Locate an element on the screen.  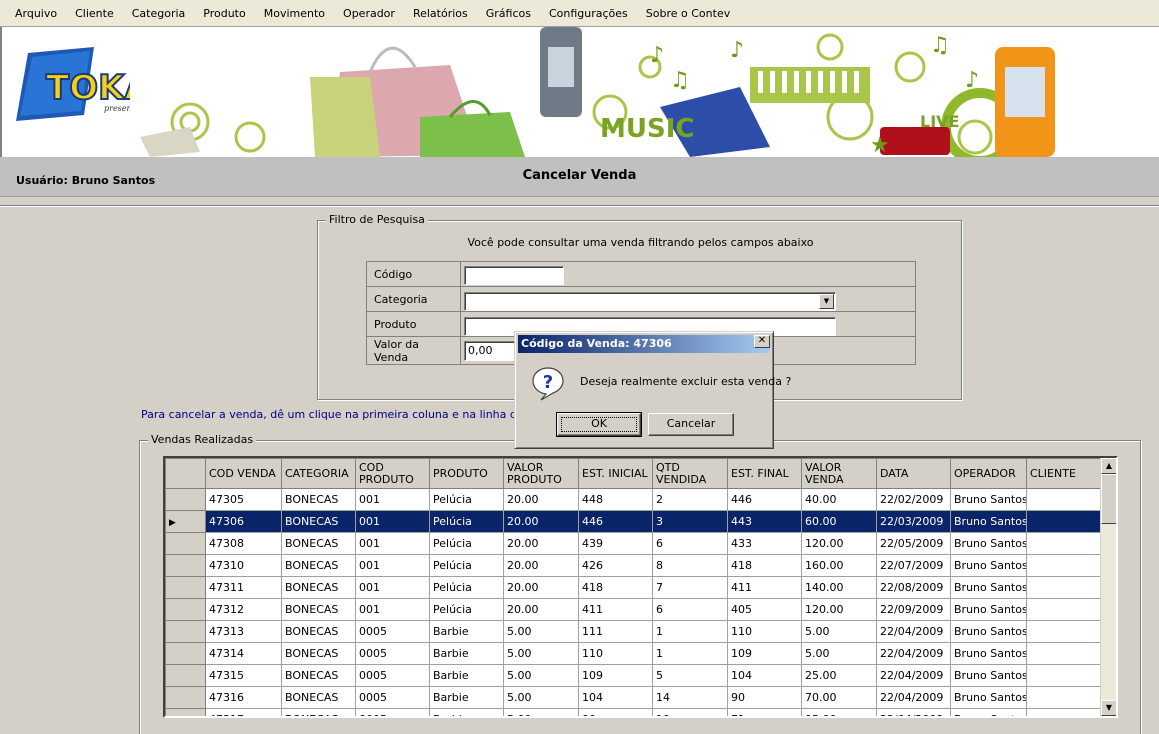
table-cell: 95.00 is located at coordinates (839, 712).